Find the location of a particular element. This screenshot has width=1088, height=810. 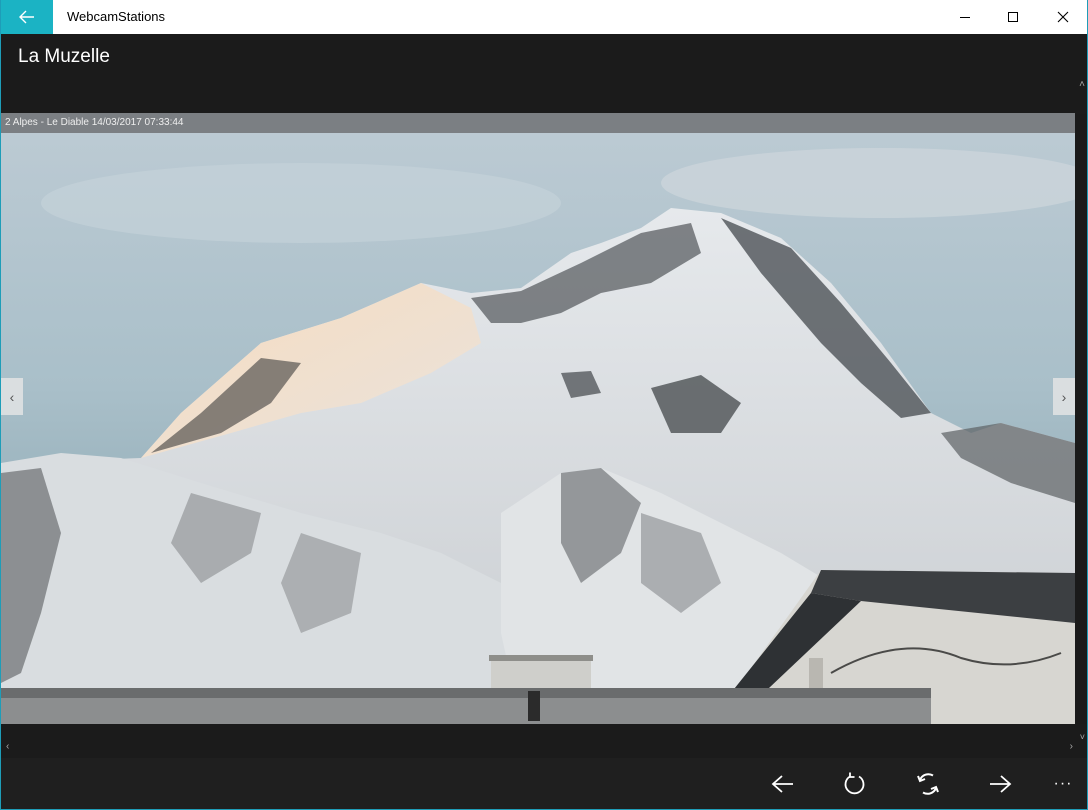

maximize-button is located at coordinates (1013, 17).